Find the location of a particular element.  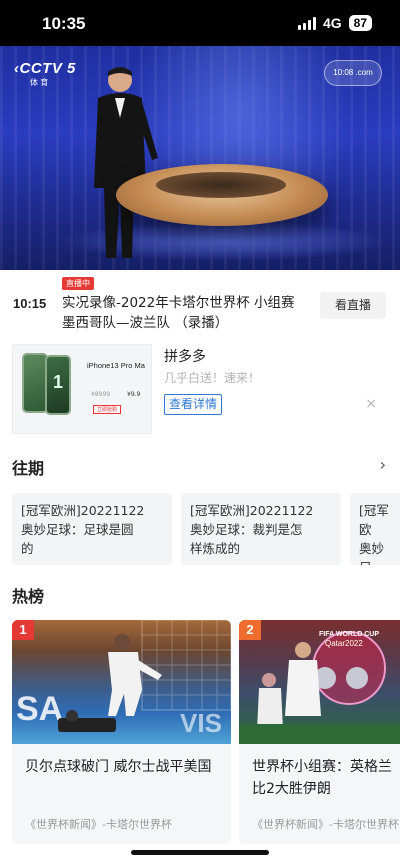

status-bar: 10:35 4G 87 is located at coordinates (200, 23).